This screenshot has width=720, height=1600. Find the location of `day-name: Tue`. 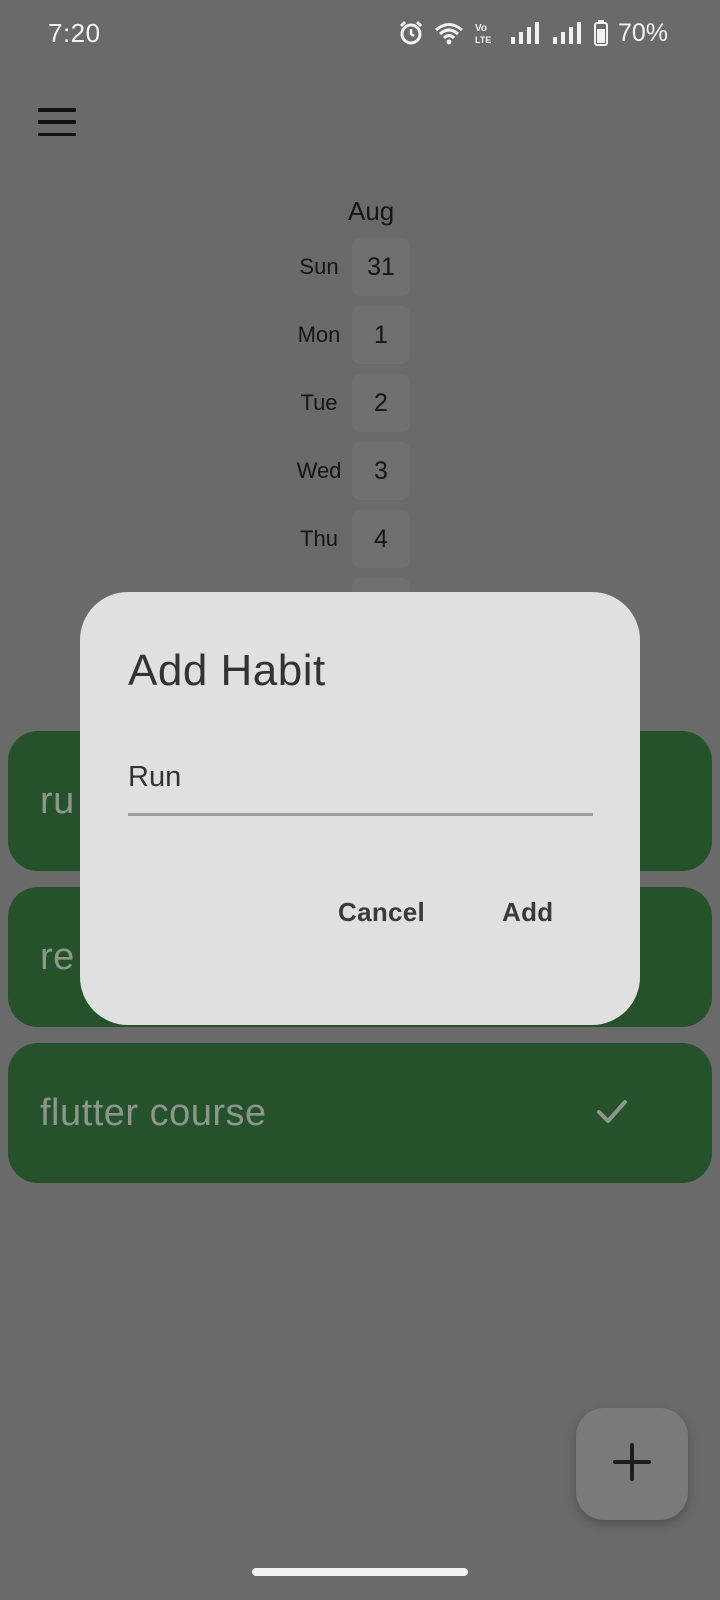

day-name: Tue is located at coordinates (319, 402).